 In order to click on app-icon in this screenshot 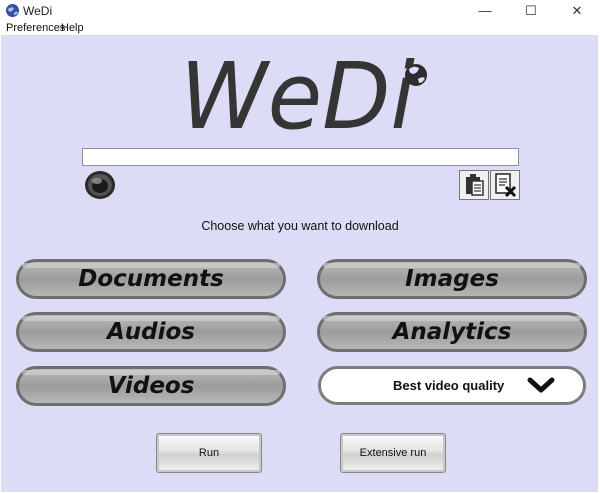, I will do `click(12, 10)`.